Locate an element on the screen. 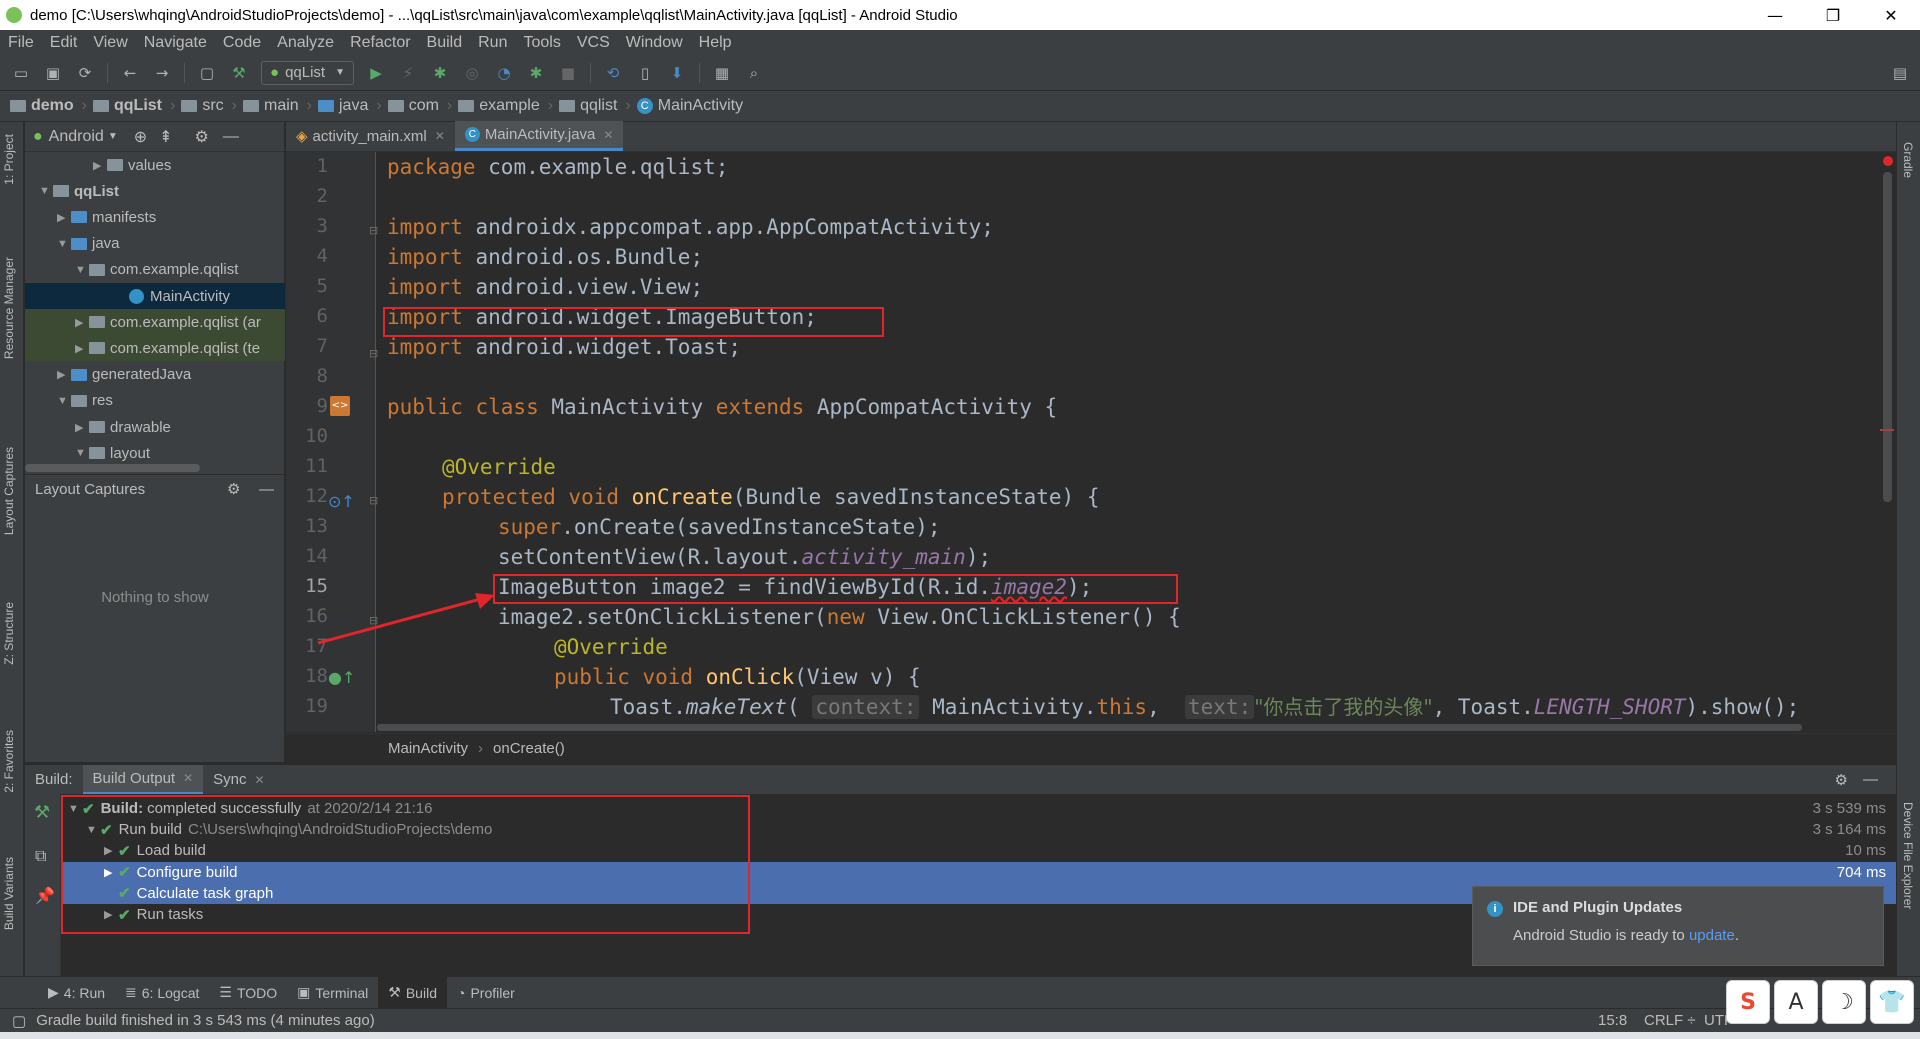 This screenshot has height=1039, width=1920. tree-item: MainActivity is located at coordinates (155, 296).